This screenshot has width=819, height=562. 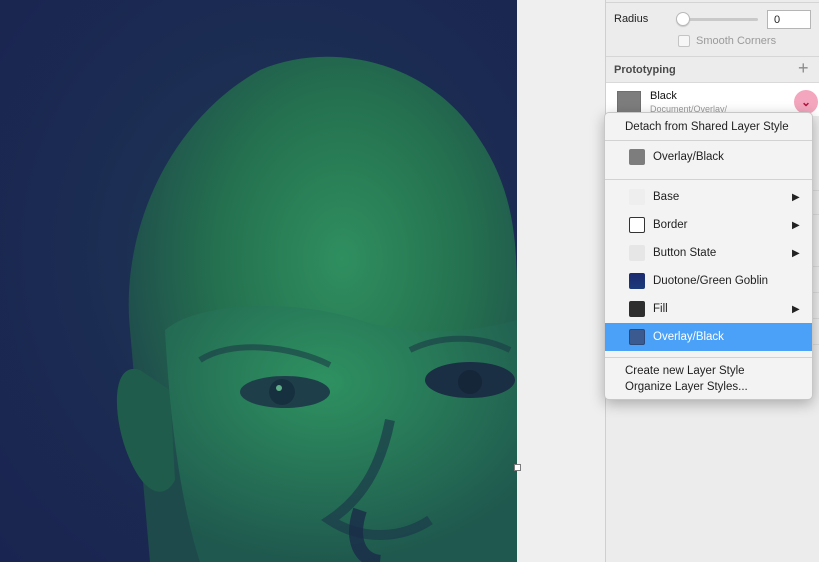 I want to click on menu-item-base: Base ▶, so click(x=708, y=197).